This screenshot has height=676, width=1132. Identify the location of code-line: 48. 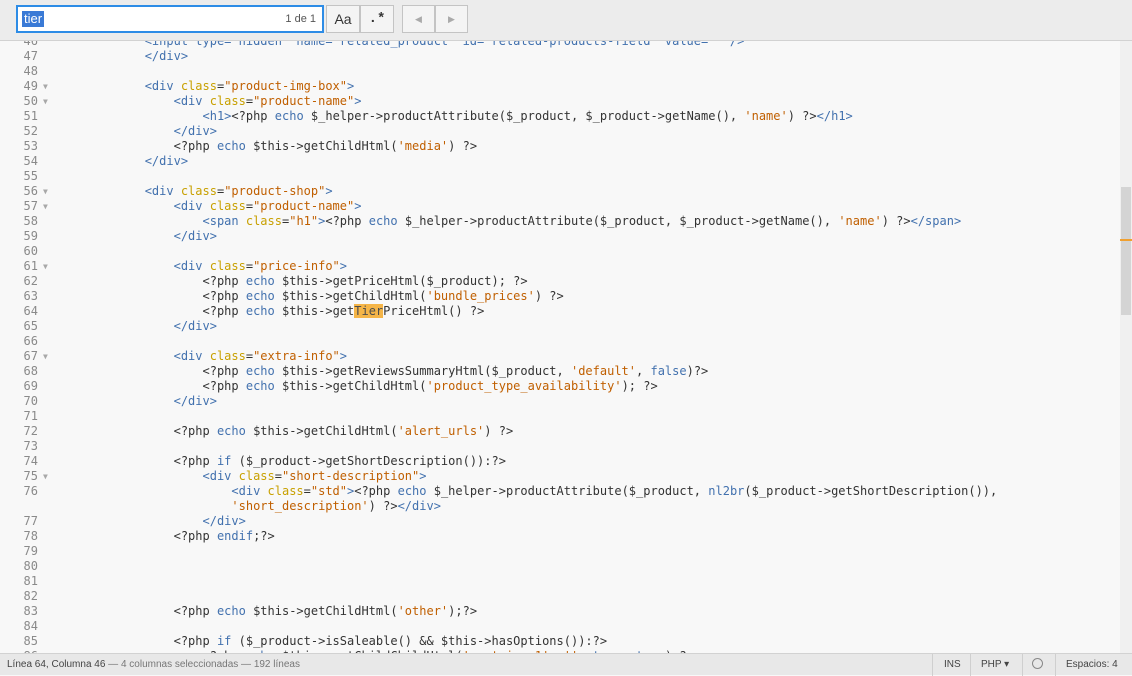
(560, 71).